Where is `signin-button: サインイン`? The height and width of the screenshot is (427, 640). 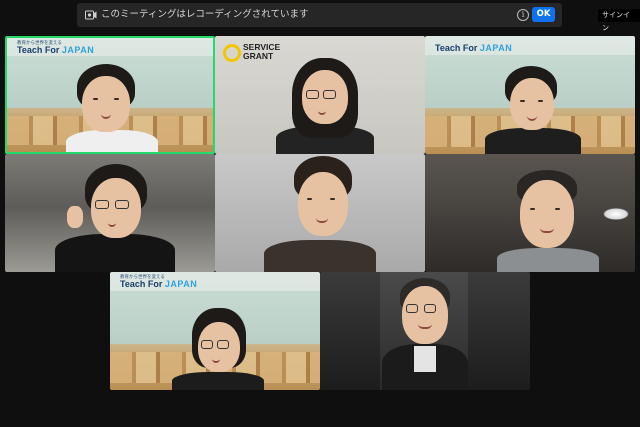 signin-button: サインイン is located at coordinates (619, 20).